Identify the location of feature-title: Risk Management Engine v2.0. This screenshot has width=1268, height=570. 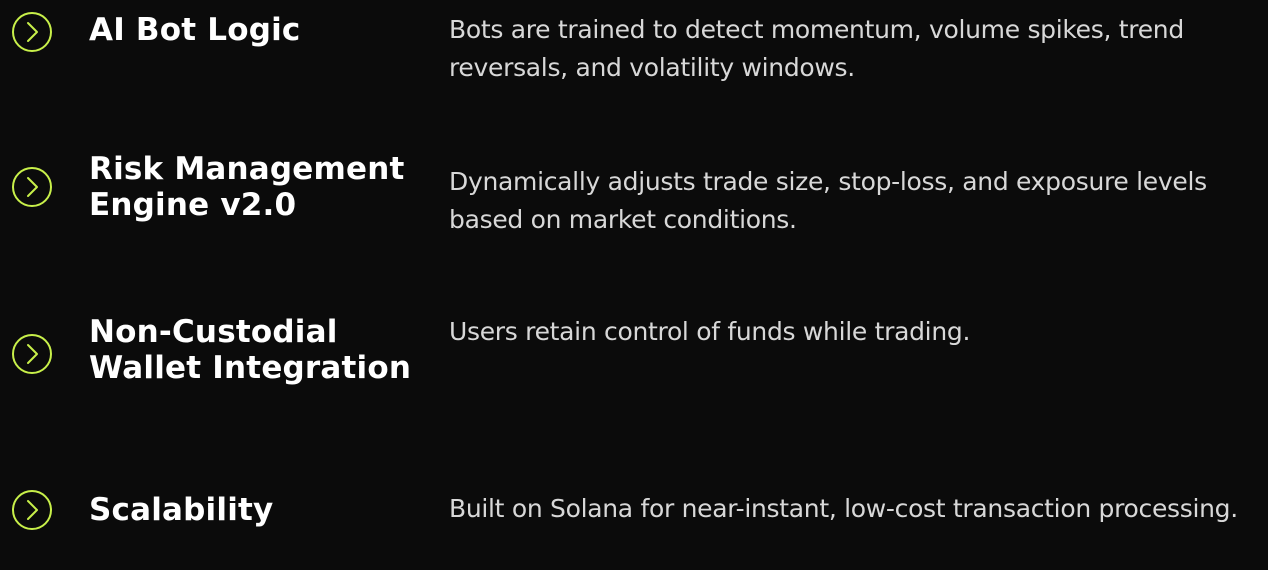
(247, 187).